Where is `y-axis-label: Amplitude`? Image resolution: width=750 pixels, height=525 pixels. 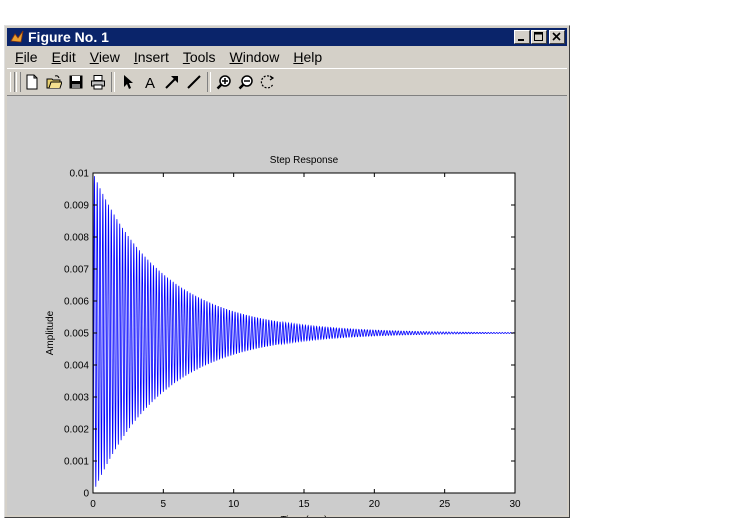 y-axis-label: Amplitude is located at coordinates (50, 332).